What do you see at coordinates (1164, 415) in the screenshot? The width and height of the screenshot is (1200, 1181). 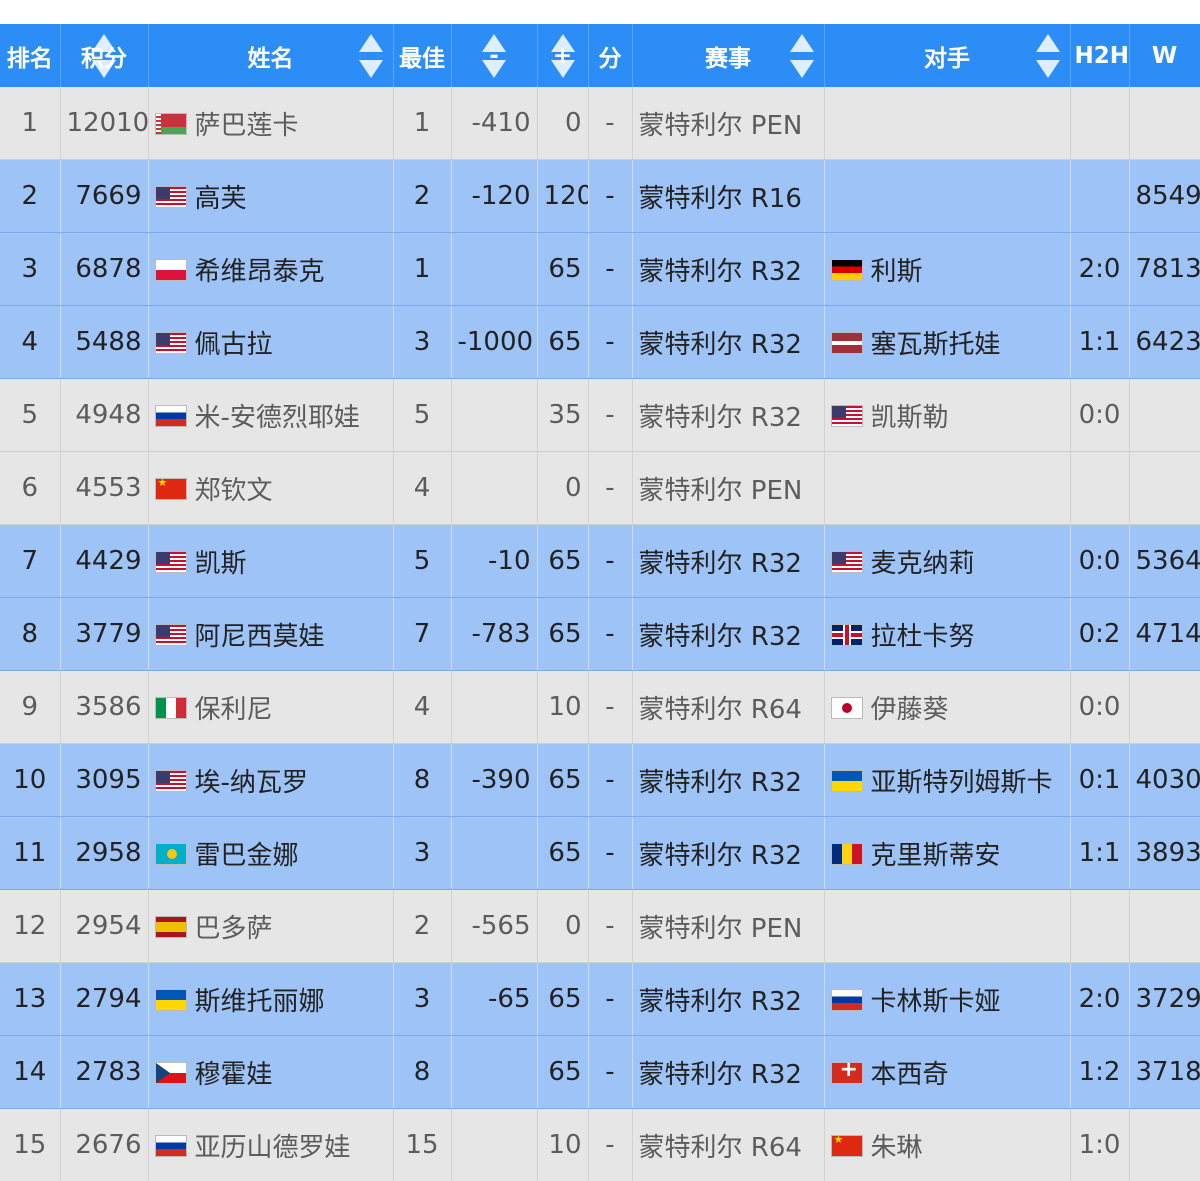 I see `win-points-cell` at bounding box center [1164, 415].